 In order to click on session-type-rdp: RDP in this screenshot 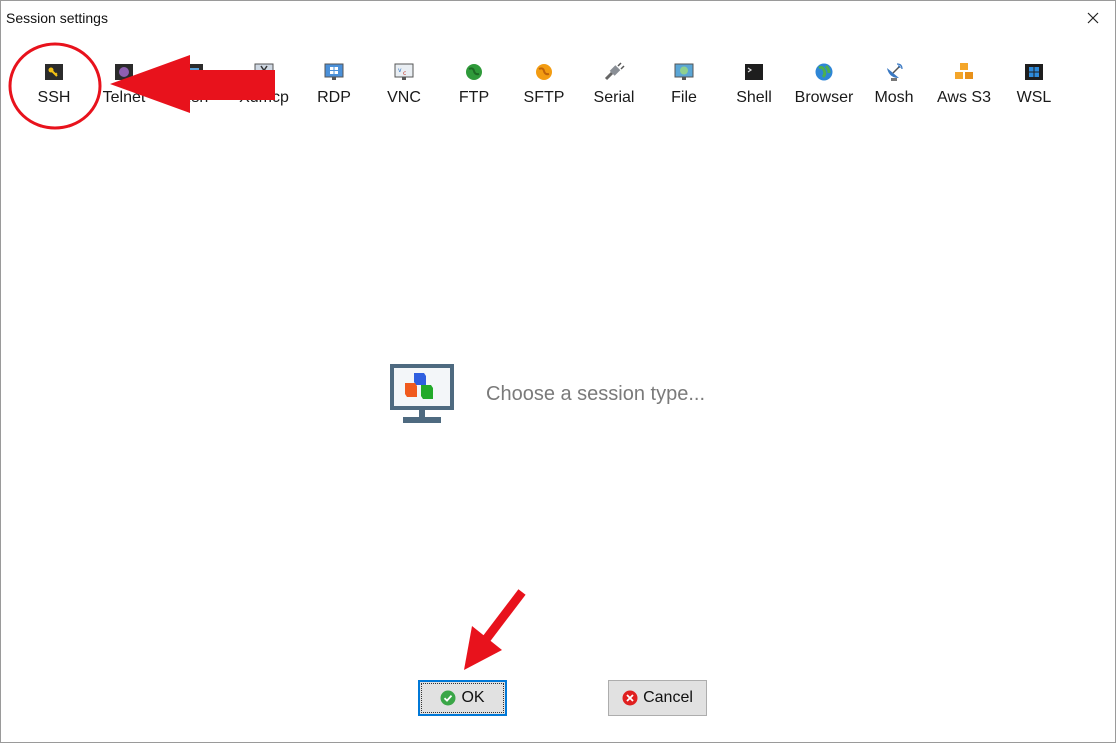, I will do `click(334, 91)`.